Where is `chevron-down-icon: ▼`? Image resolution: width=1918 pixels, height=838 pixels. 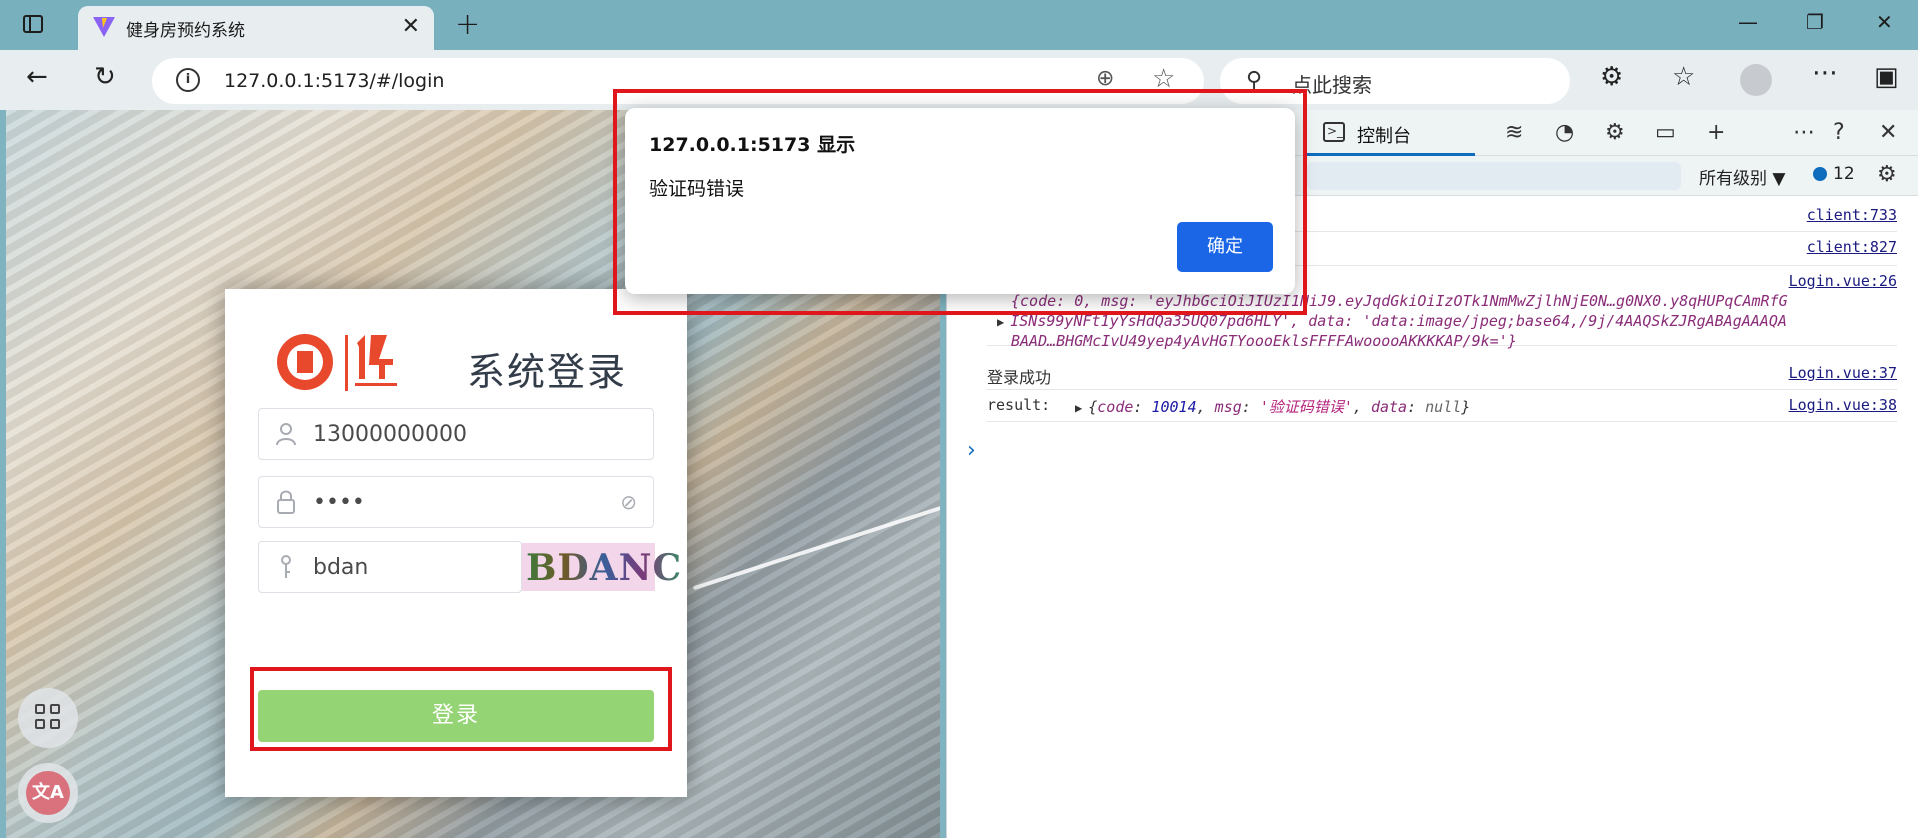 chevron-down-icon: ▼ is located at coordinates (1779, 179).